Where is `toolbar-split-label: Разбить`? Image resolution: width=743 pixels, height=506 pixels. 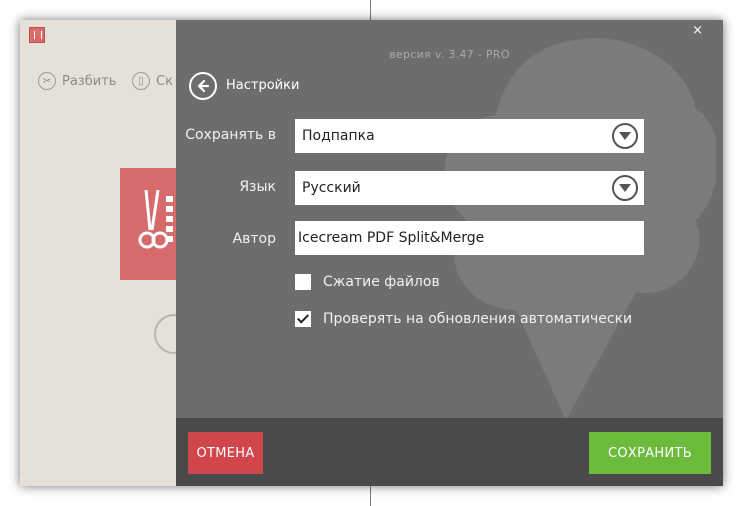
toolbar-split-label: Разбить is located at coordinates (89, 81).